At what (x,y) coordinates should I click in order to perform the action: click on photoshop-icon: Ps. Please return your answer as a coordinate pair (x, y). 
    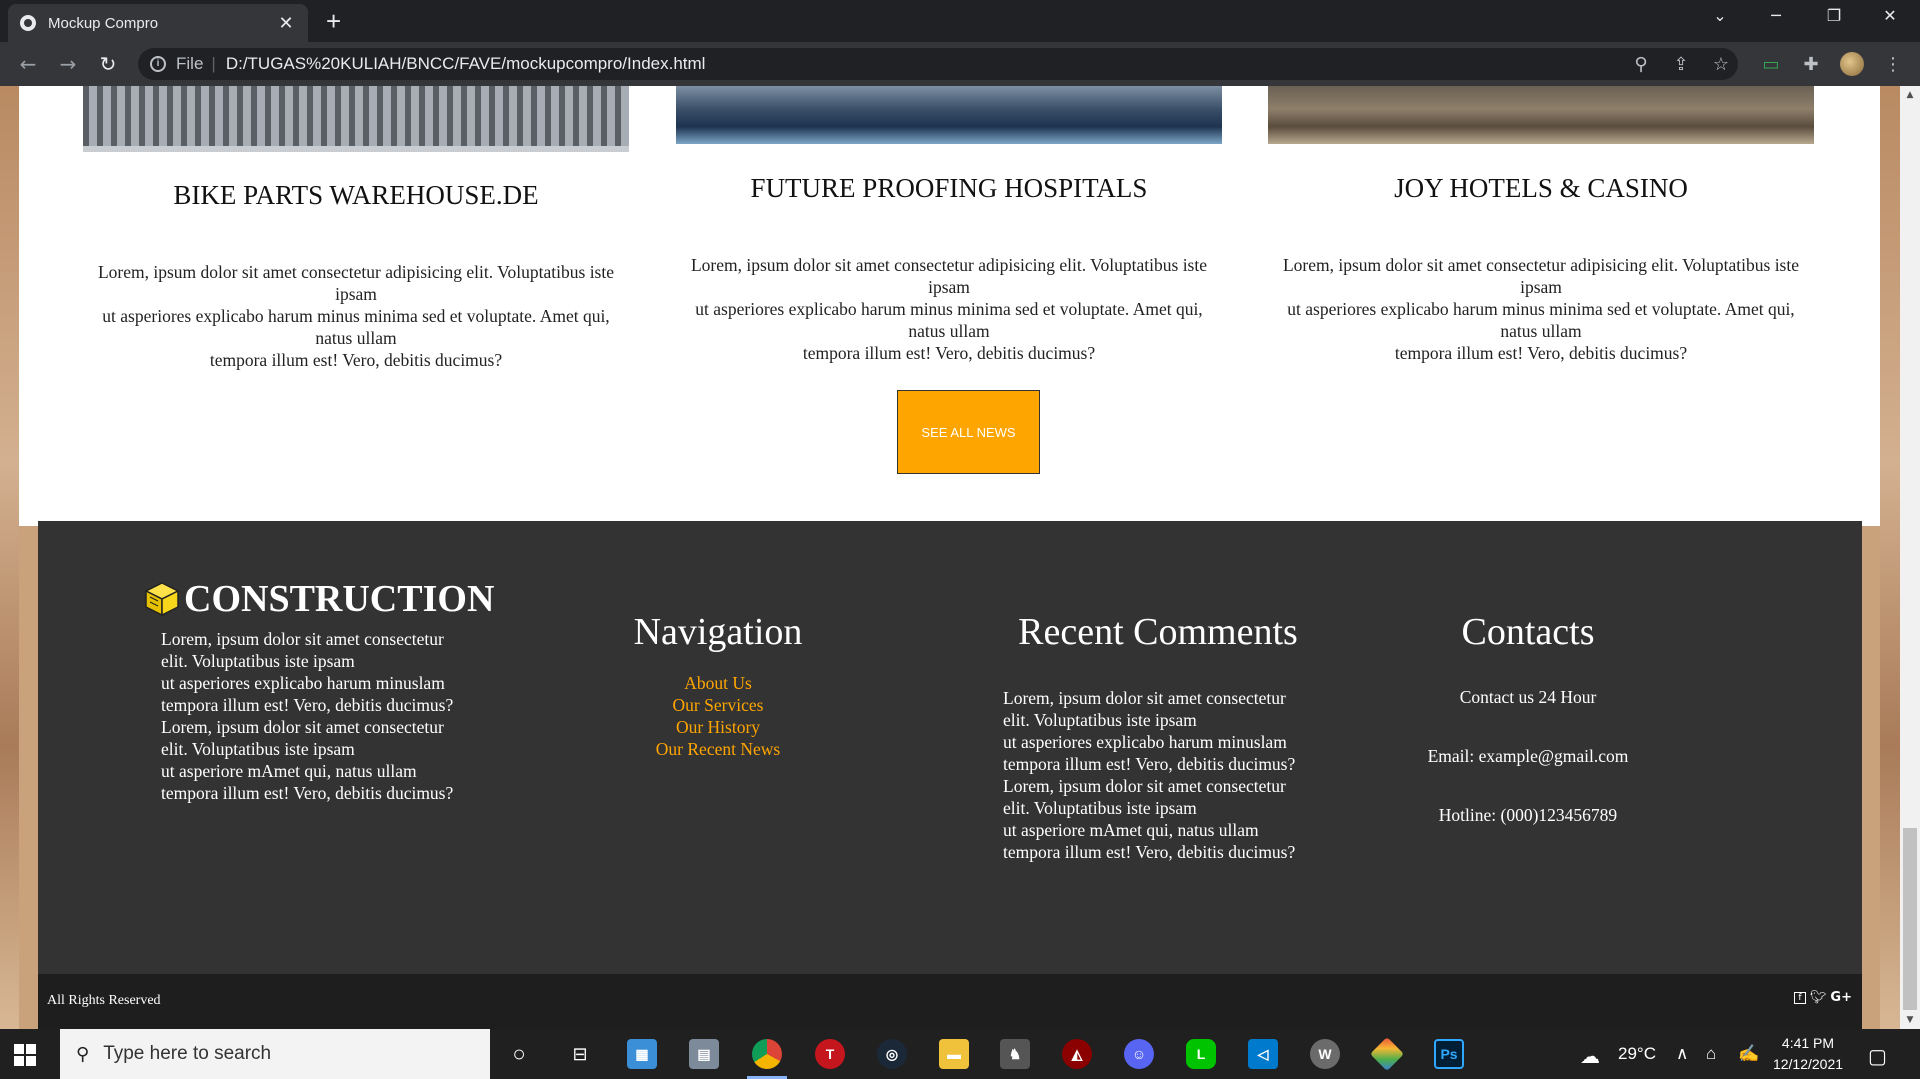
    Looking at the image, I should click on (1449, 1054).